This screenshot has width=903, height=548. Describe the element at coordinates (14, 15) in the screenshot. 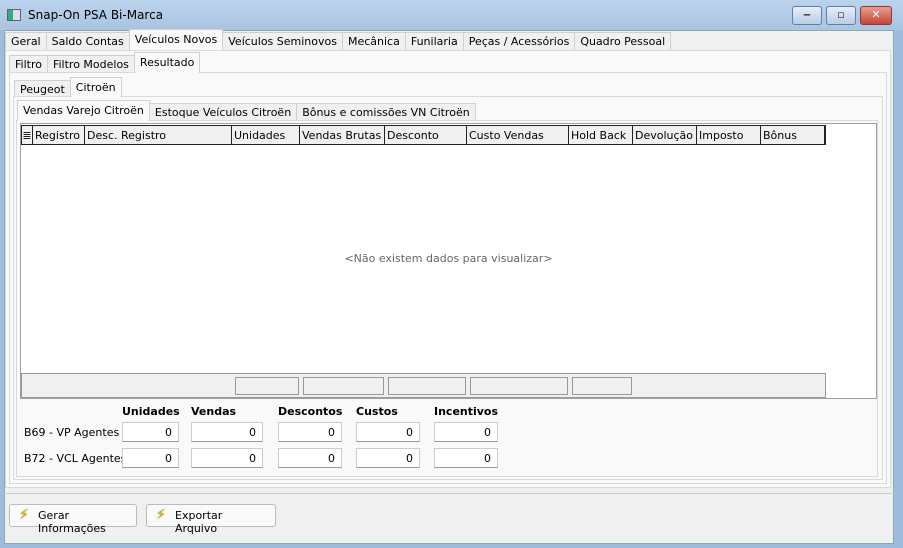

I see `app-icon` at that location.